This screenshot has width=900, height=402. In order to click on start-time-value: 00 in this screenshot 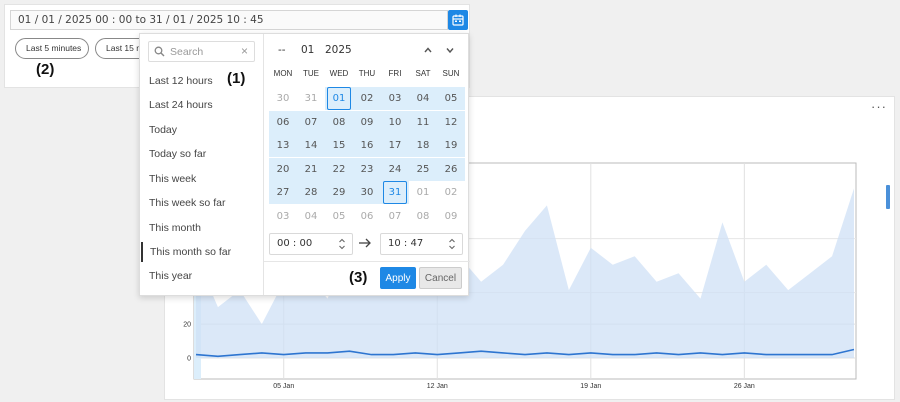, I will do `click(295, 243)`.